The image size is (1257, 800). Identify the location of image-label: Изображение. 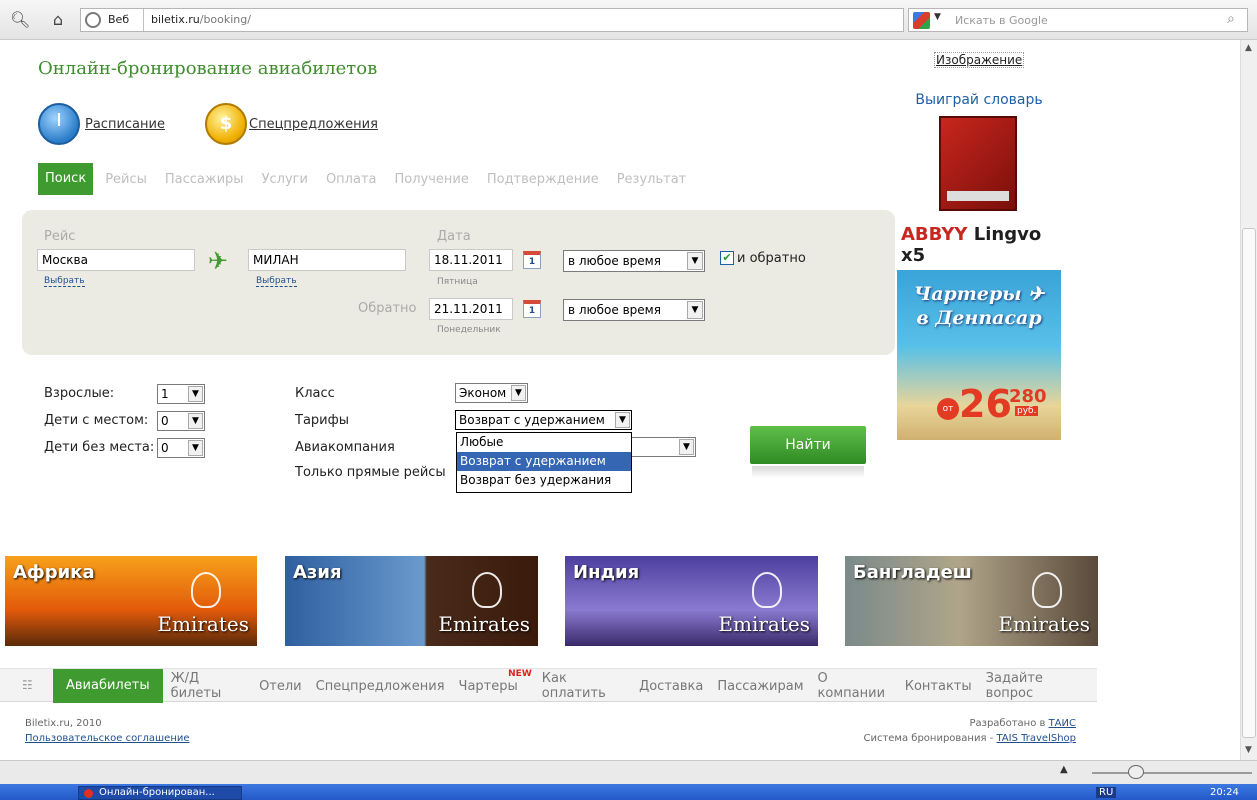
(979, 60).